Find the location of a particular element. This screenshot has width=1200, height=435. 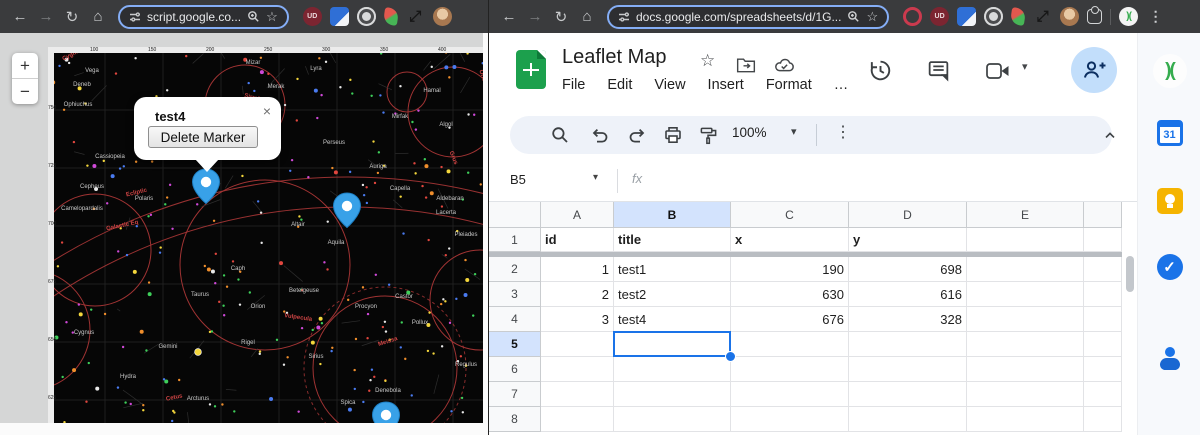

cell-E5 is located at coordinates (1025, 344).